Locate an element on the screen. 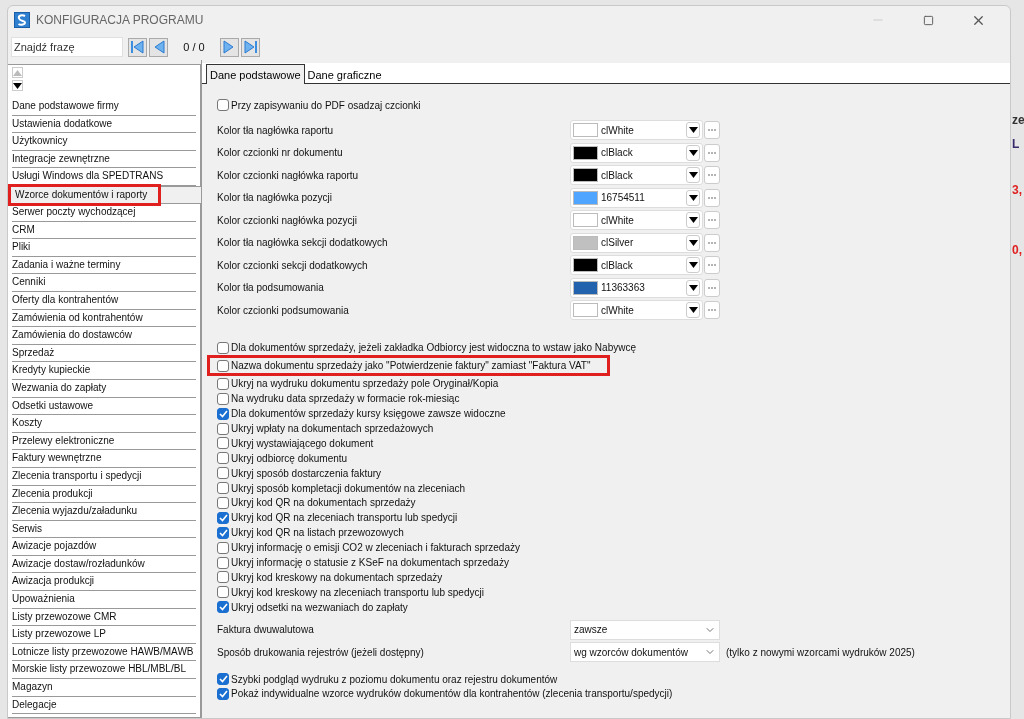  sidebar-item: Koszty is located at coordinates (104, 424).